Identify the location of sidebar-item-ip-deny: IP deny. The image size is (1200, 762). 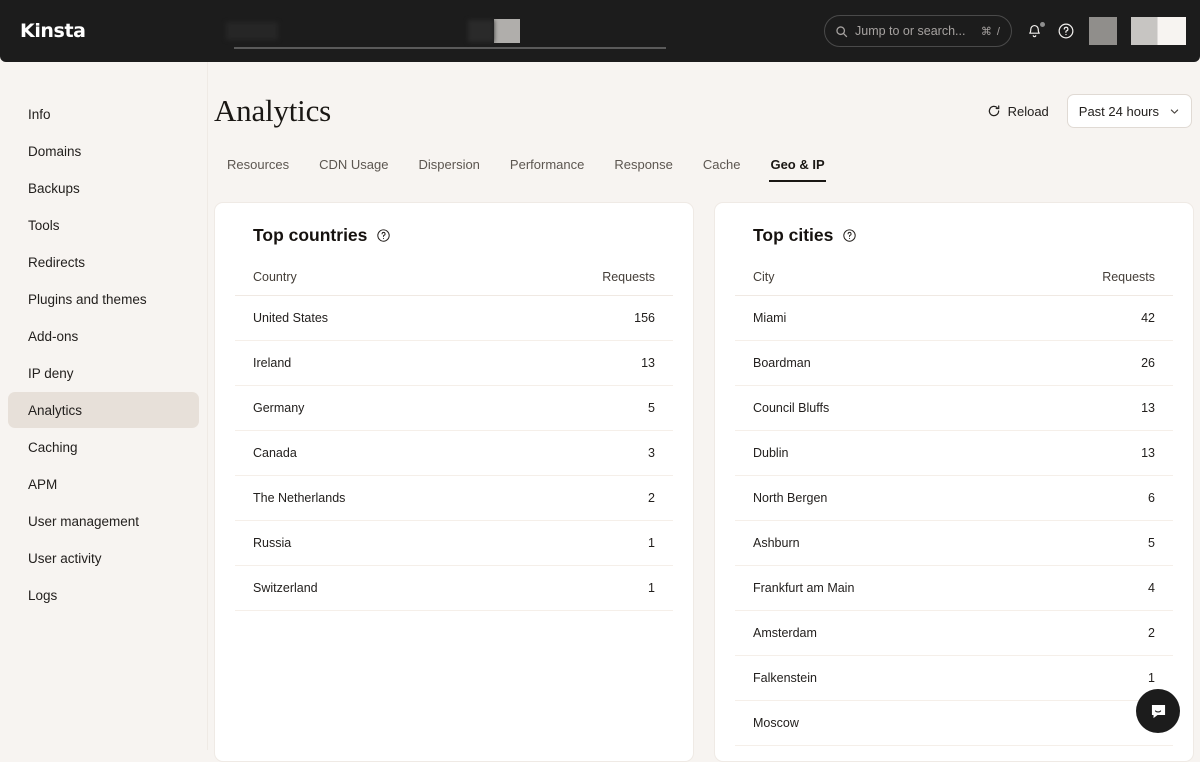
(103, 373).